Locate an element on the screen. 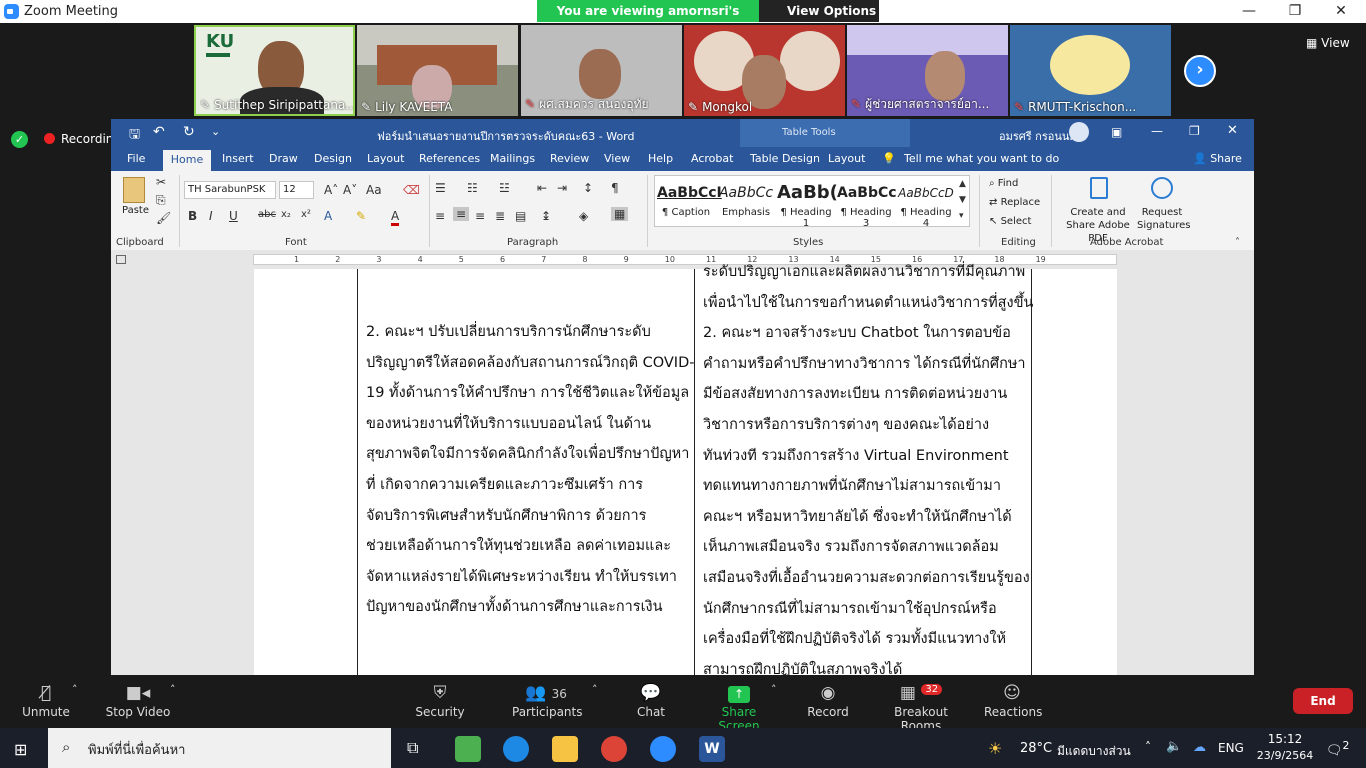  format-painter-icon: 🖌 is located at coordinates (163, 218).